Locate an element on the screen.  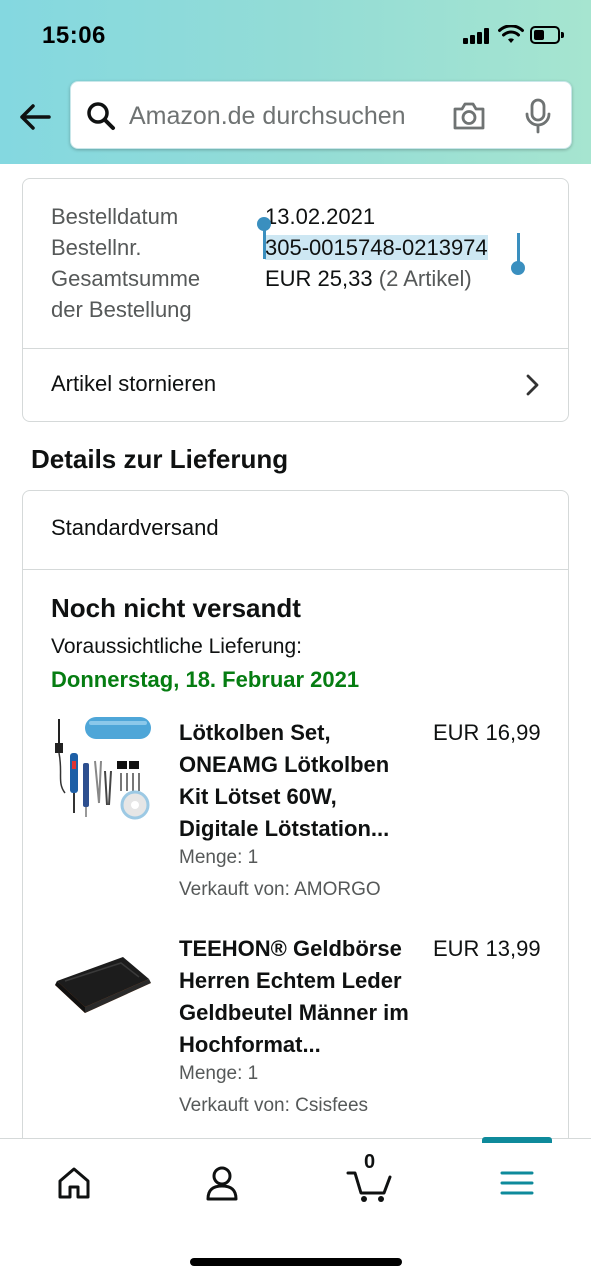
order-number-selection: 305-0015748-0213974 is located at coordinates (376, 247).